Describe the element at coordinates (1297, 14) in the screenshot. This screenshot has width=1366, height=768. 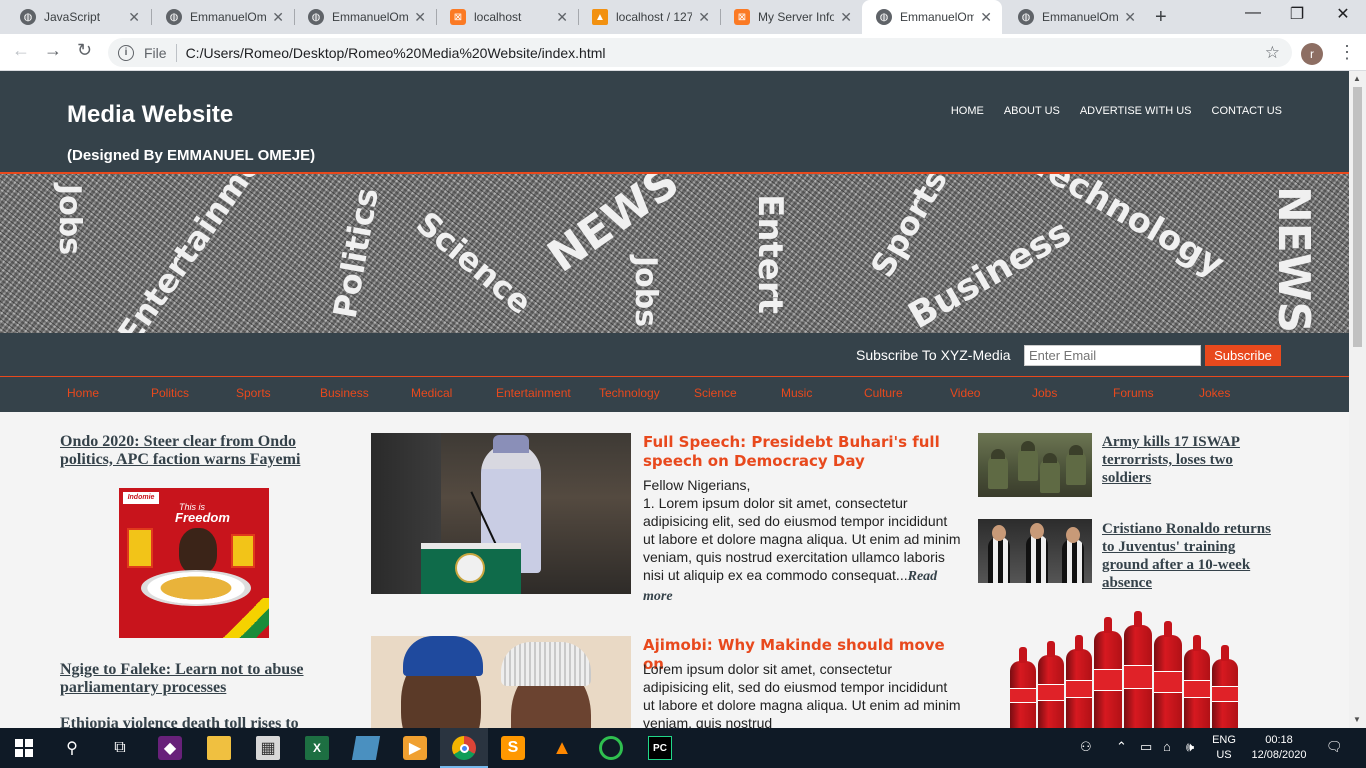
I see `maximize-icon: ❐` at that location.